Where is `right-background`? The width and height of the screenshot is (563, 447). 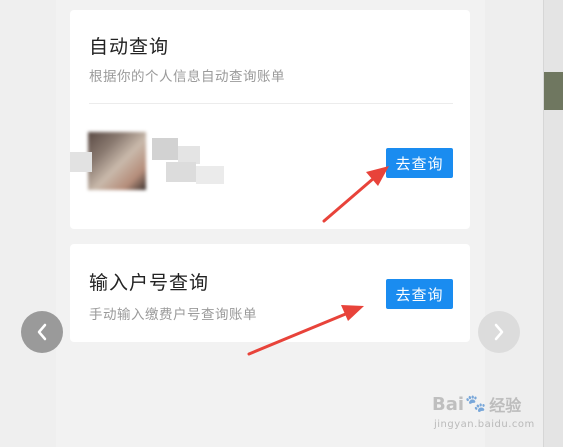 right-background is located at coordinates (514, 223).